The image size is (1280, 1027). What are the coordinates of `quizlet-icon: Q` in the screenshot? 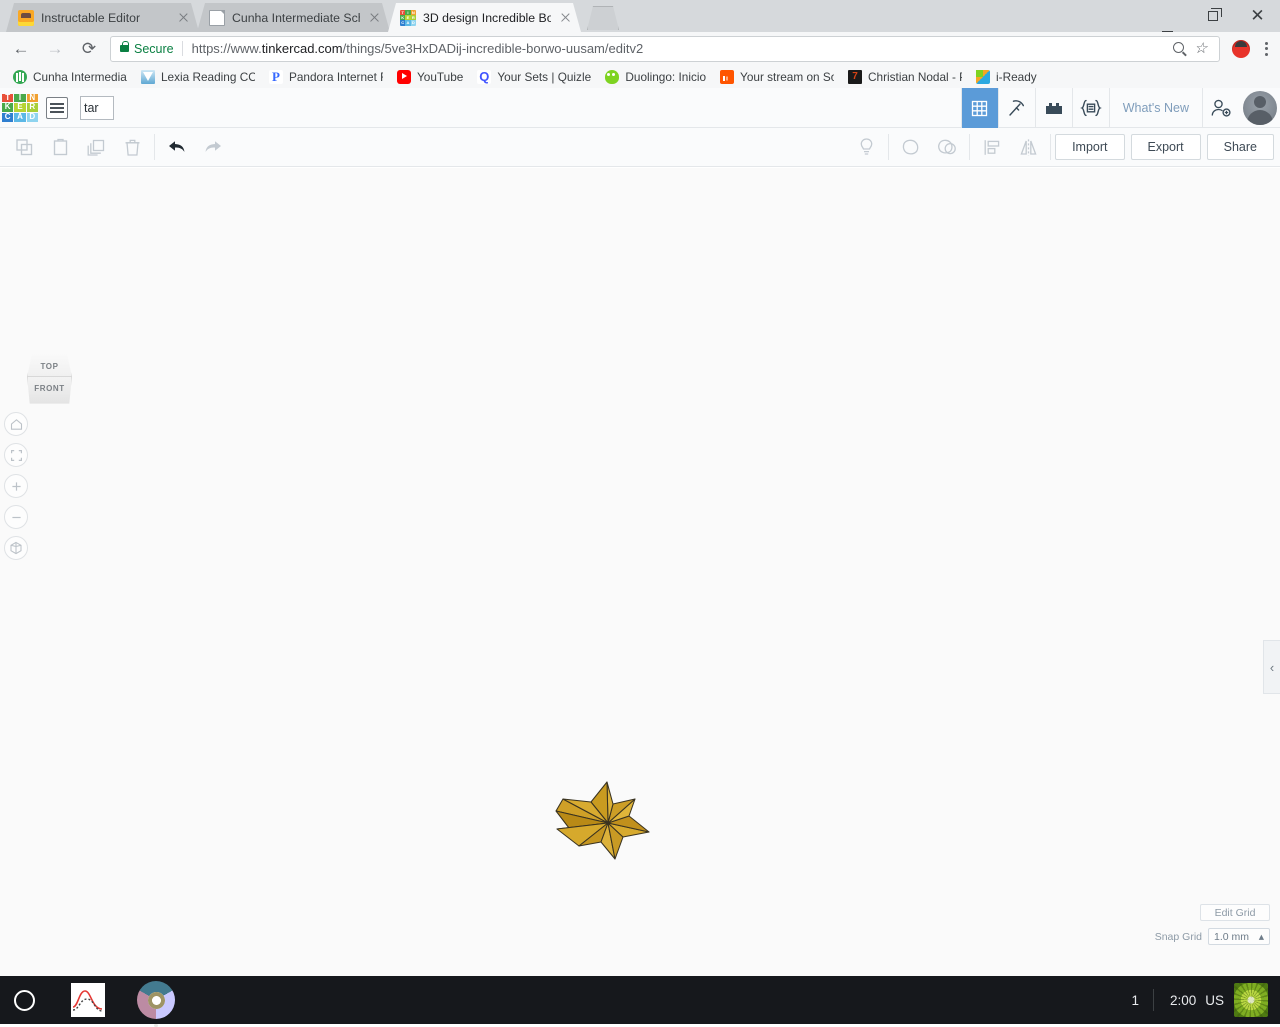 It's located at (484, 77).